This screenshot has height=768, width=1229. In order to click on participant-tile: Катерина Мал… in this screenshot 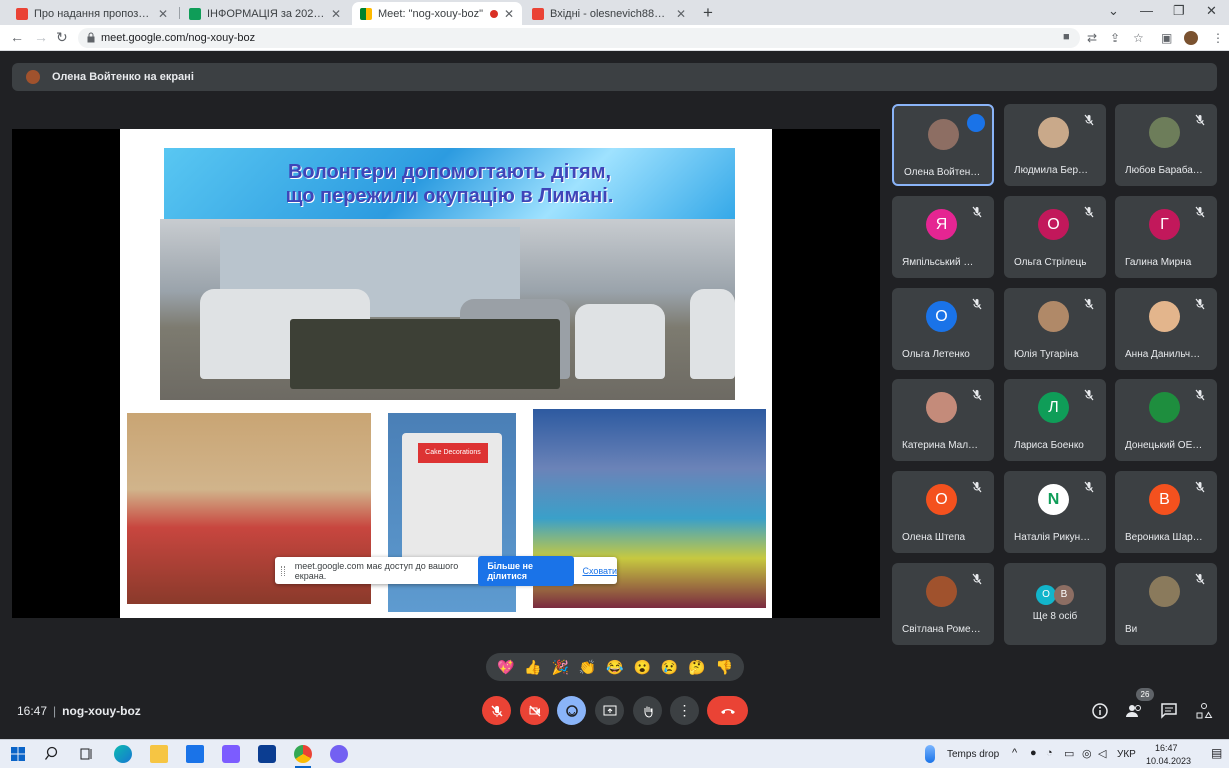, I will do `click(943, 420)`.